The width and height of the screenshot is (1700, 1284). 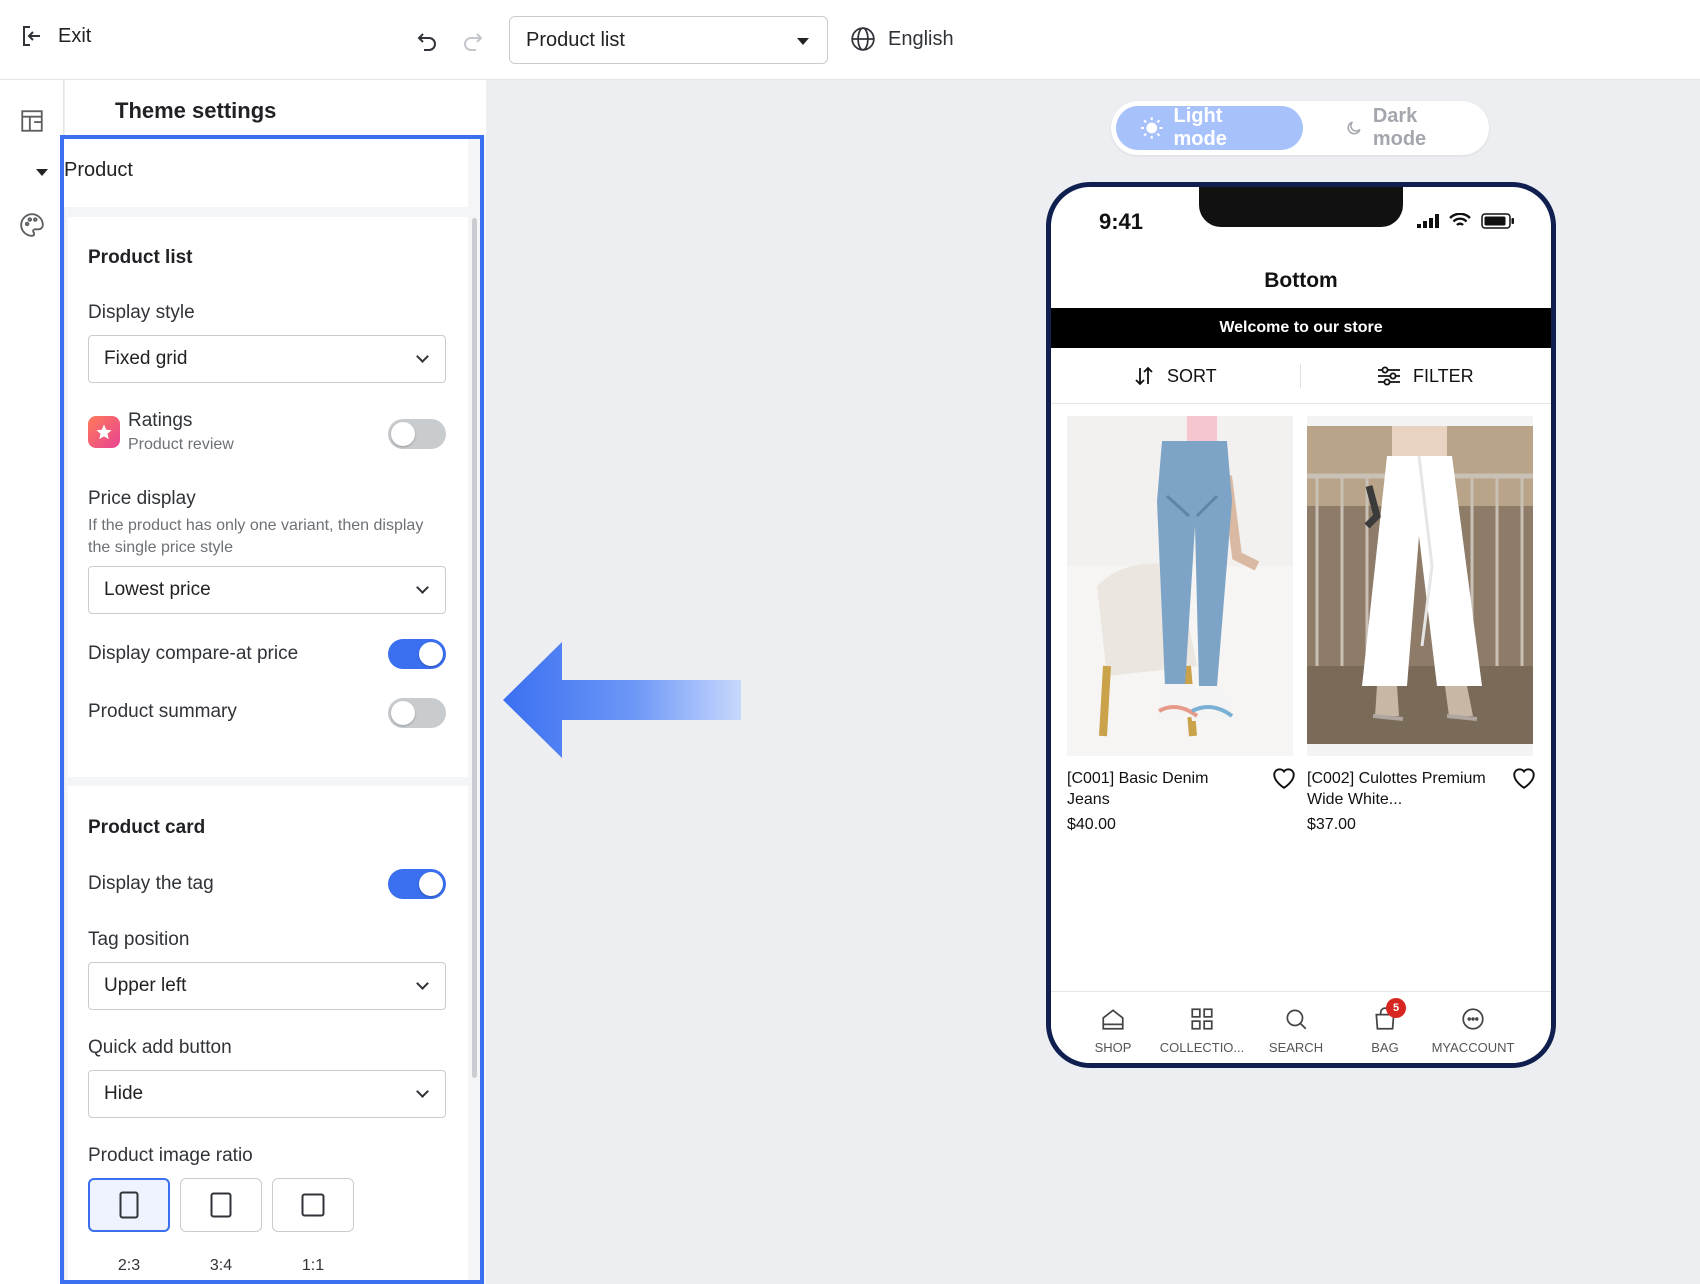 I want to click on signal-icon, so click(x=1428, y=221).